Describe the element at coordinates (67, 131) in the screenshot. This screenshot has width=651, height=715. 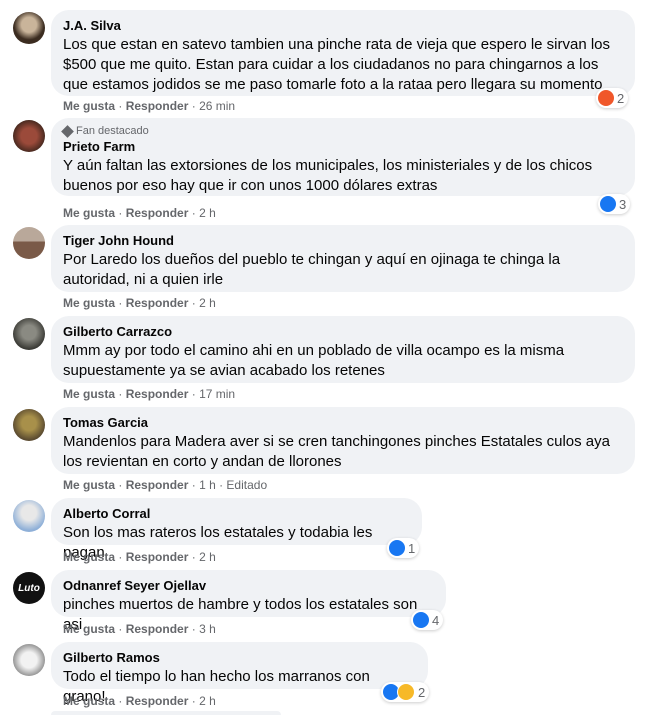
I see `diamond-icon` at that location.